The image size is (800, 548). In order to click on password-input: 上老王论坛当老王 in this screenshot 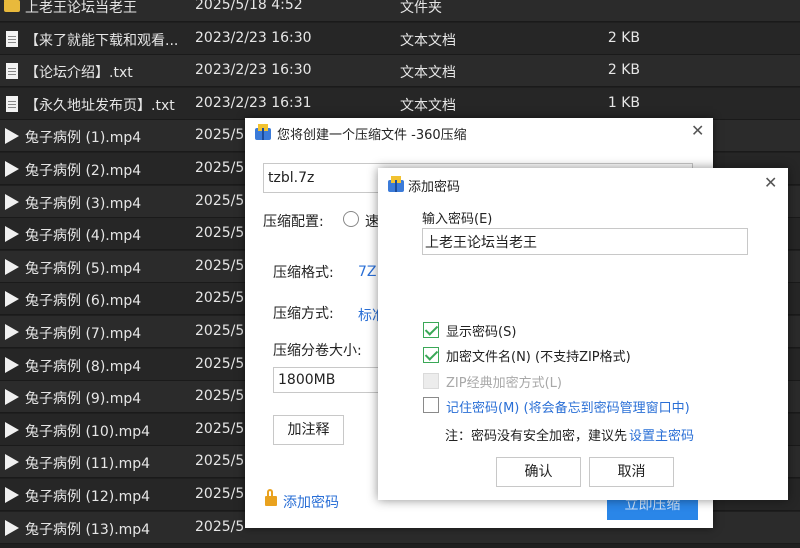, I will do `click(585, 241)`.